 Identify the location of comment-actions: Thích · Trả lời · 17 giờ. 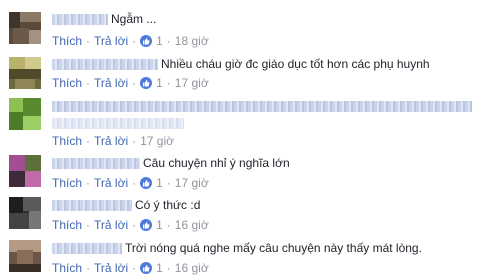
(113, 141).